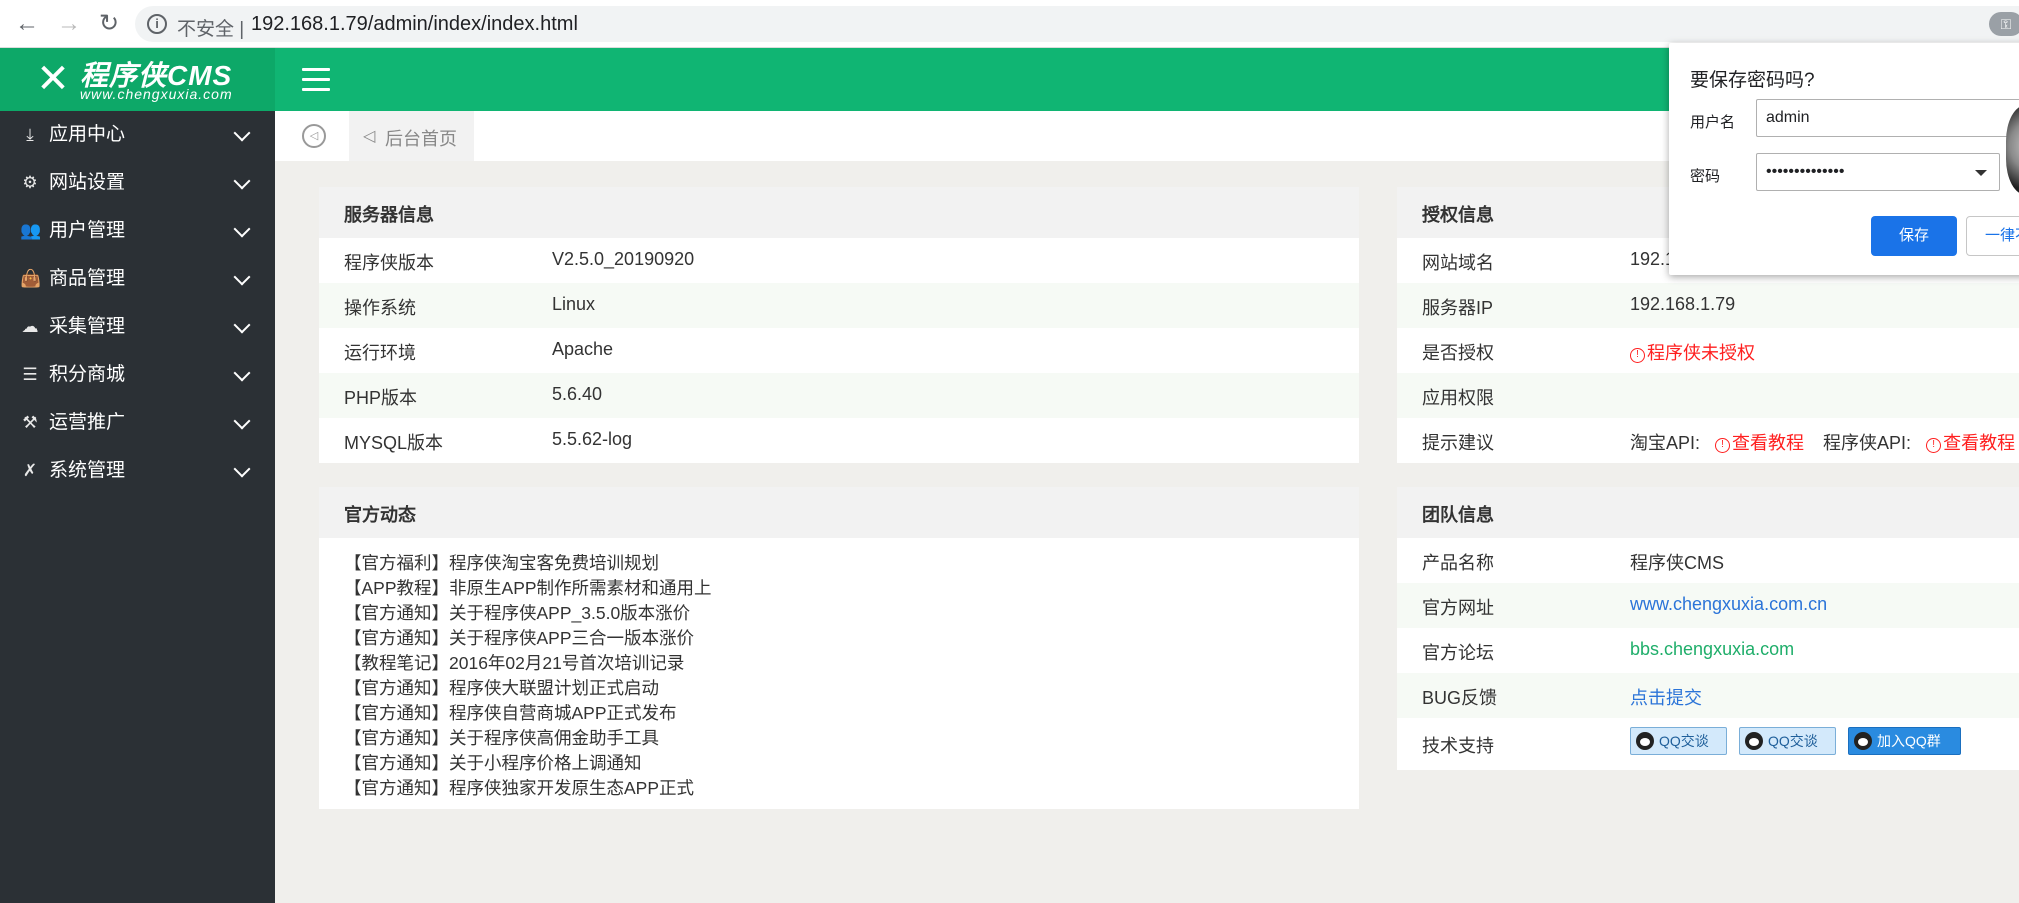 The image size is (2019, 903). I want to click on taobao-tutorial-link: ! 查看教程, so click(1759, 443).